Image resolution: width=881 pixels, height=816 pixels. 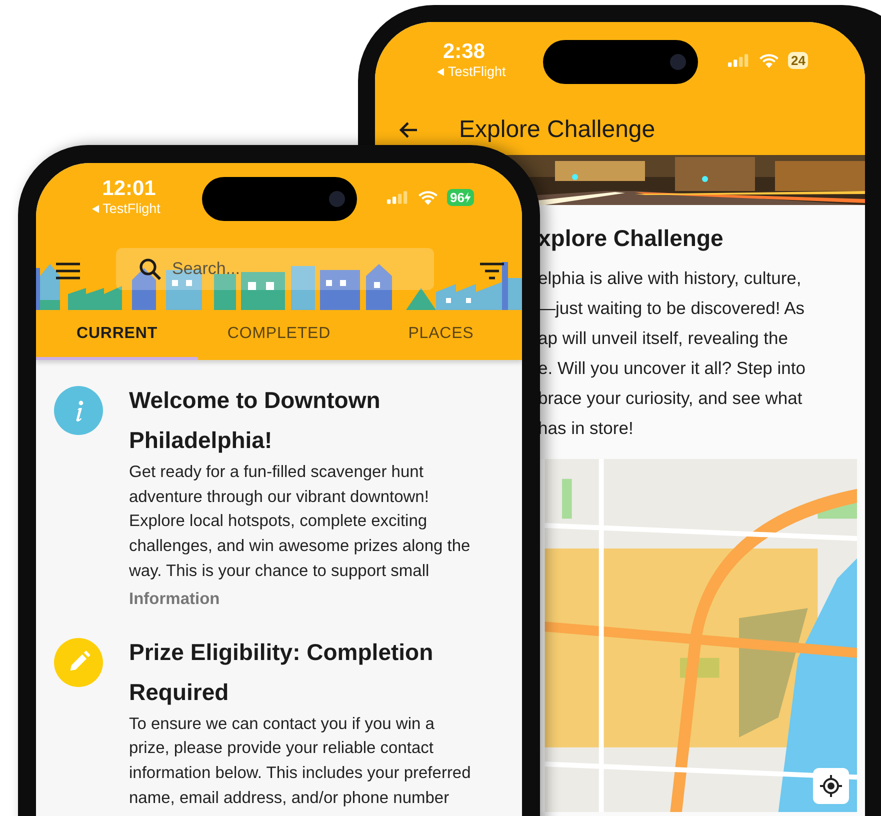 What do you see at coordinates (174, 599) in the screenshot?
I see `information-link: Information` at bounding box center [174, 599].